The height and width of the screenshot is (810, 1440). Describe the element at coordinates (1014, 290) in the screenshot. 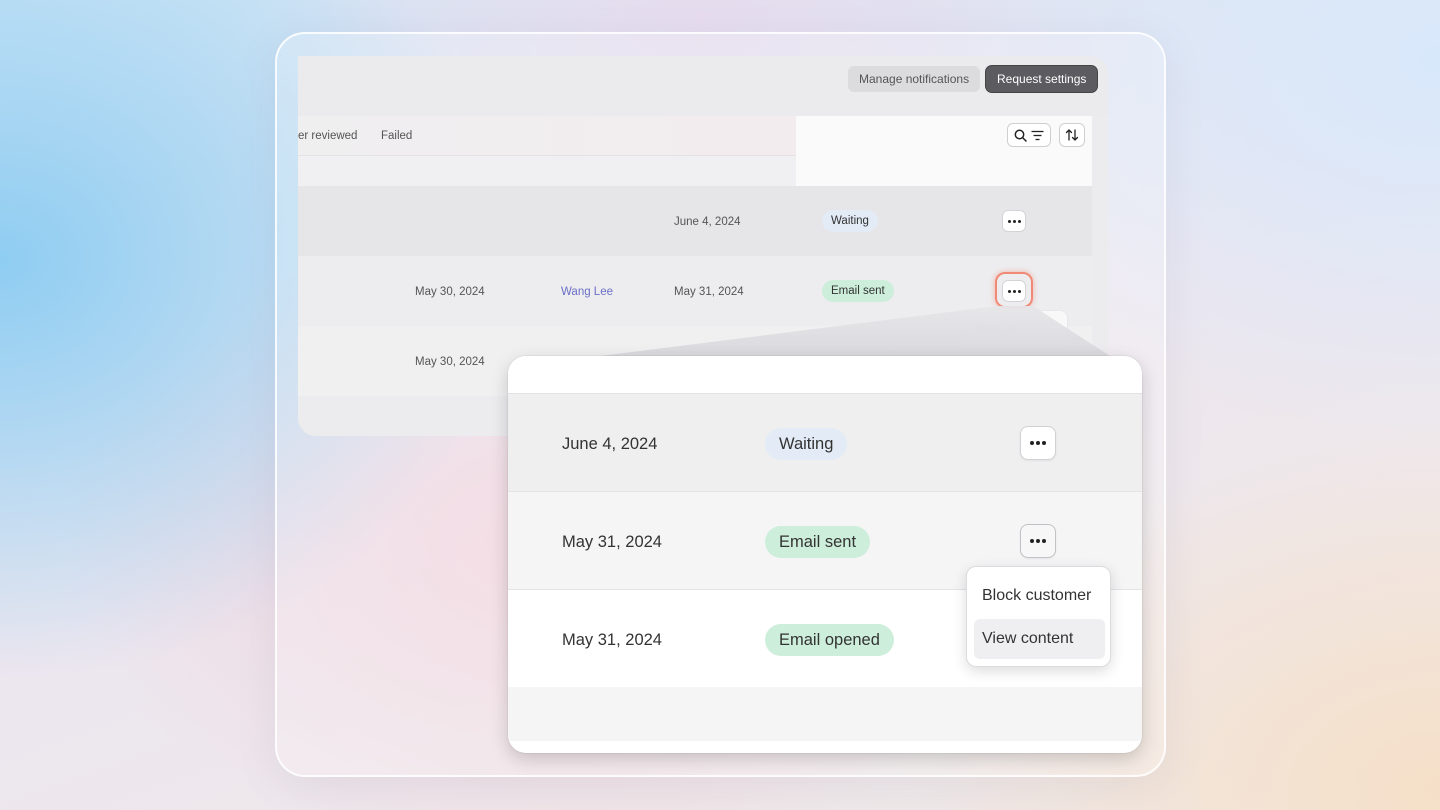

I see `highlight-ring` at that location.